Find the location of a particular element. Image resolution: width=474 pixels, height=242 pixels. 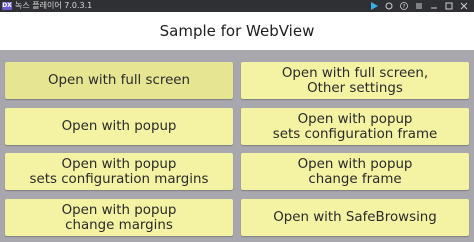

app-title: 녹스 플레이어 7.0.3.1 is located at coordinates (54, 5).